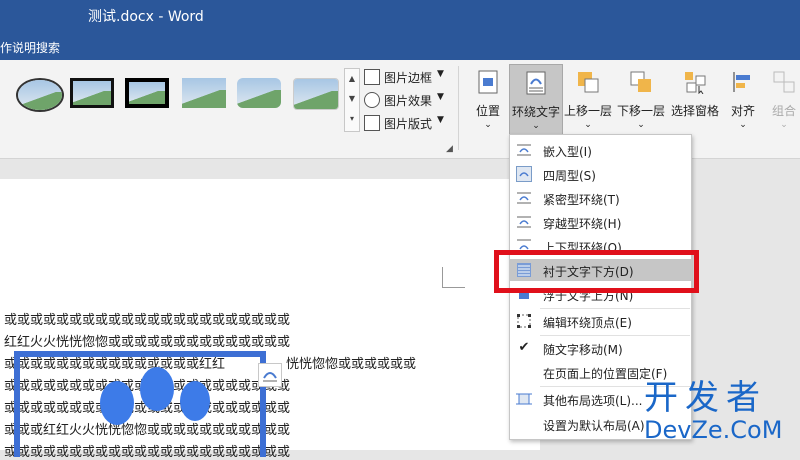 The width and height of the screenshot is (800, 460). What do you see at coordinates (147, 93) in the screenshot?
I see `picture-style-black-frame` at bounding box center [147, 93].